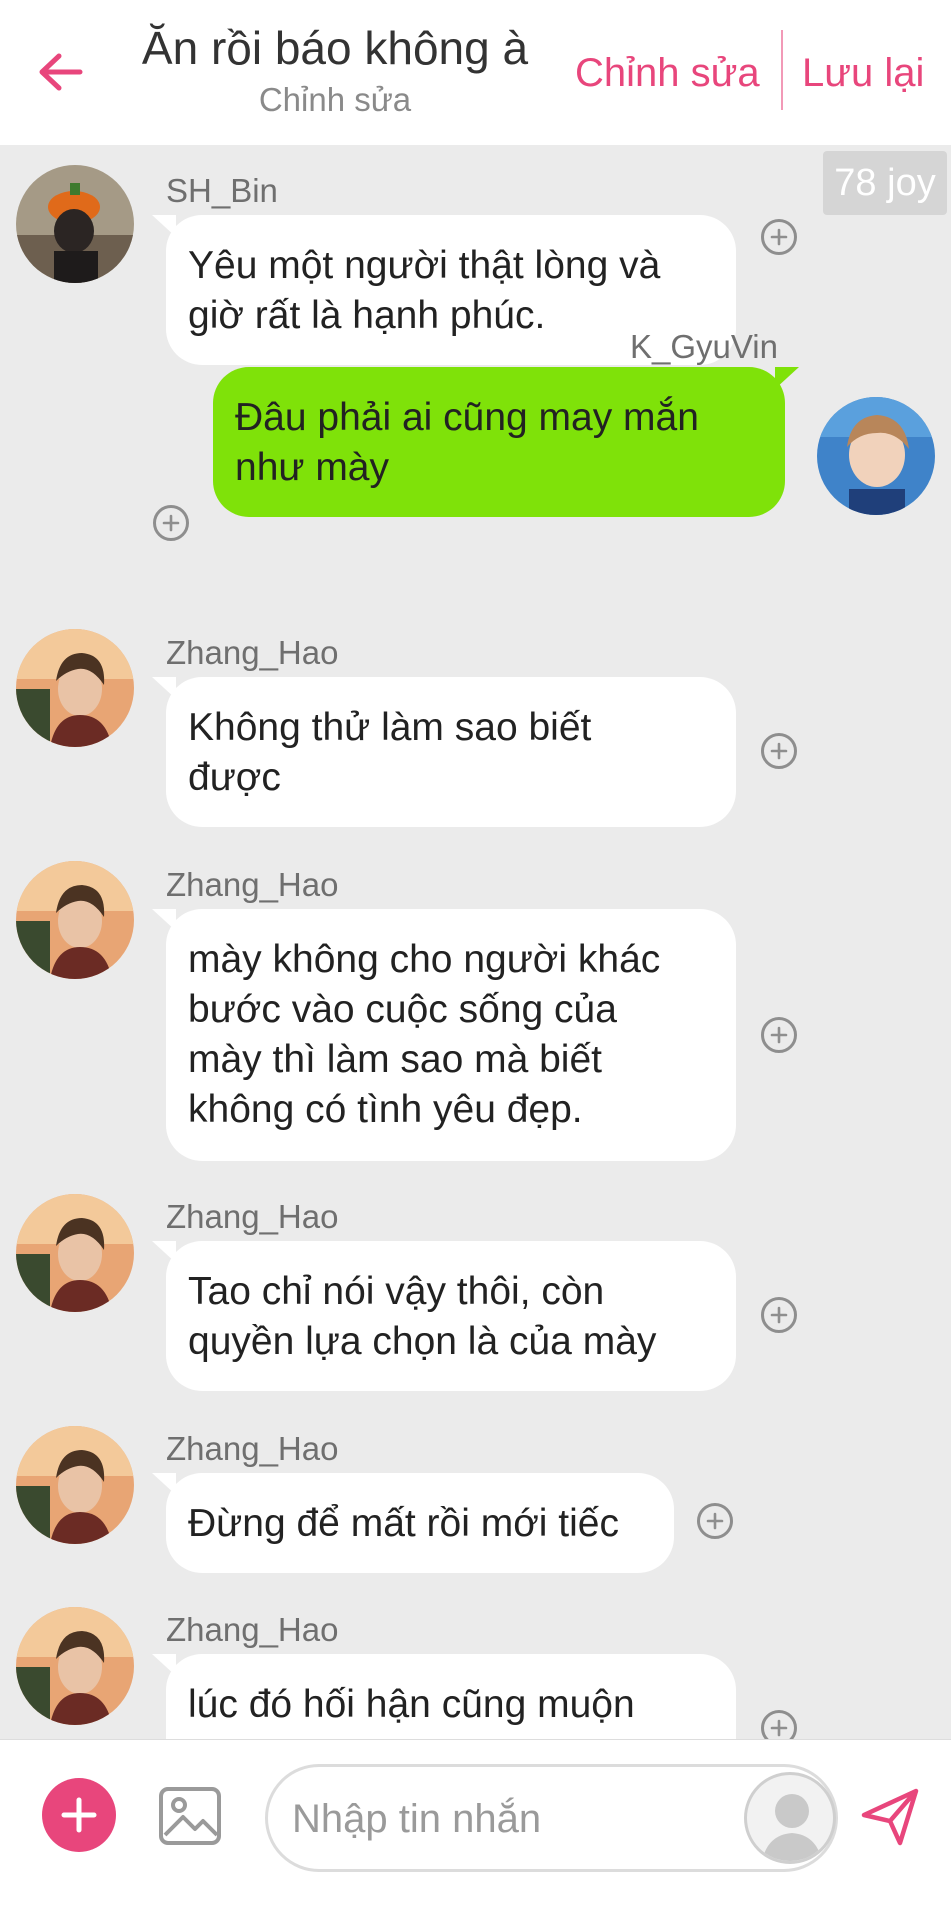  I want to click on message-line: Đừng để mất rồi mới tiếc, so click(403, 1523).